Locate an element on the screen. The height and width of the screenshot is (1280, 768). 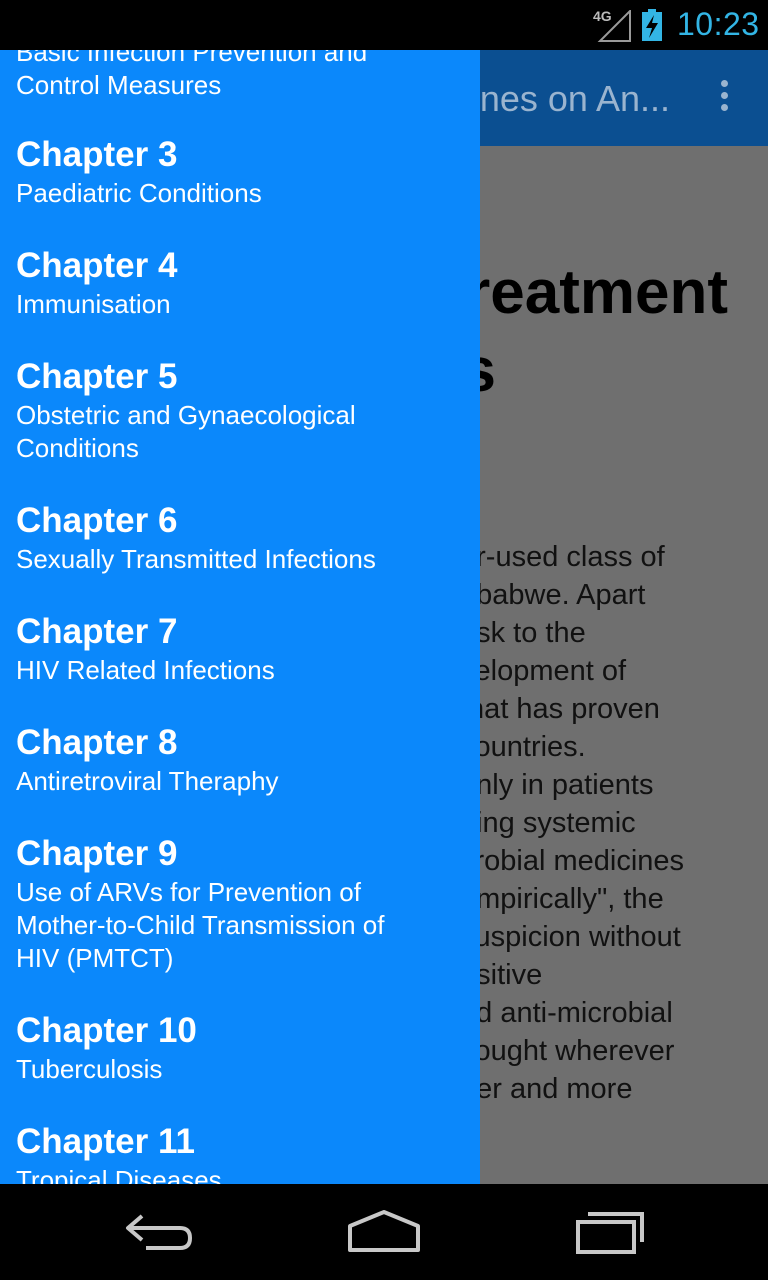
item-chapter-title: Chapter 9 is located at coordinates (97, 853).